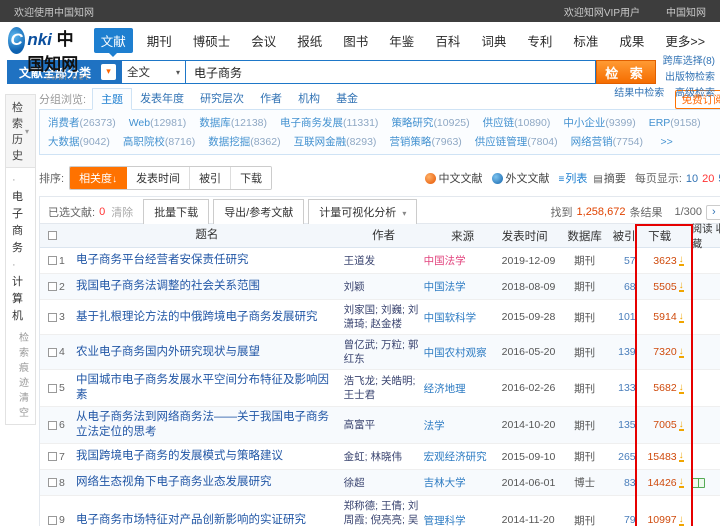  Describe the element at coordinates (210, 456) in the screenshot. I see `paper-title-link: 我国跨境电子商务的发展模式与策略建议` at that location.